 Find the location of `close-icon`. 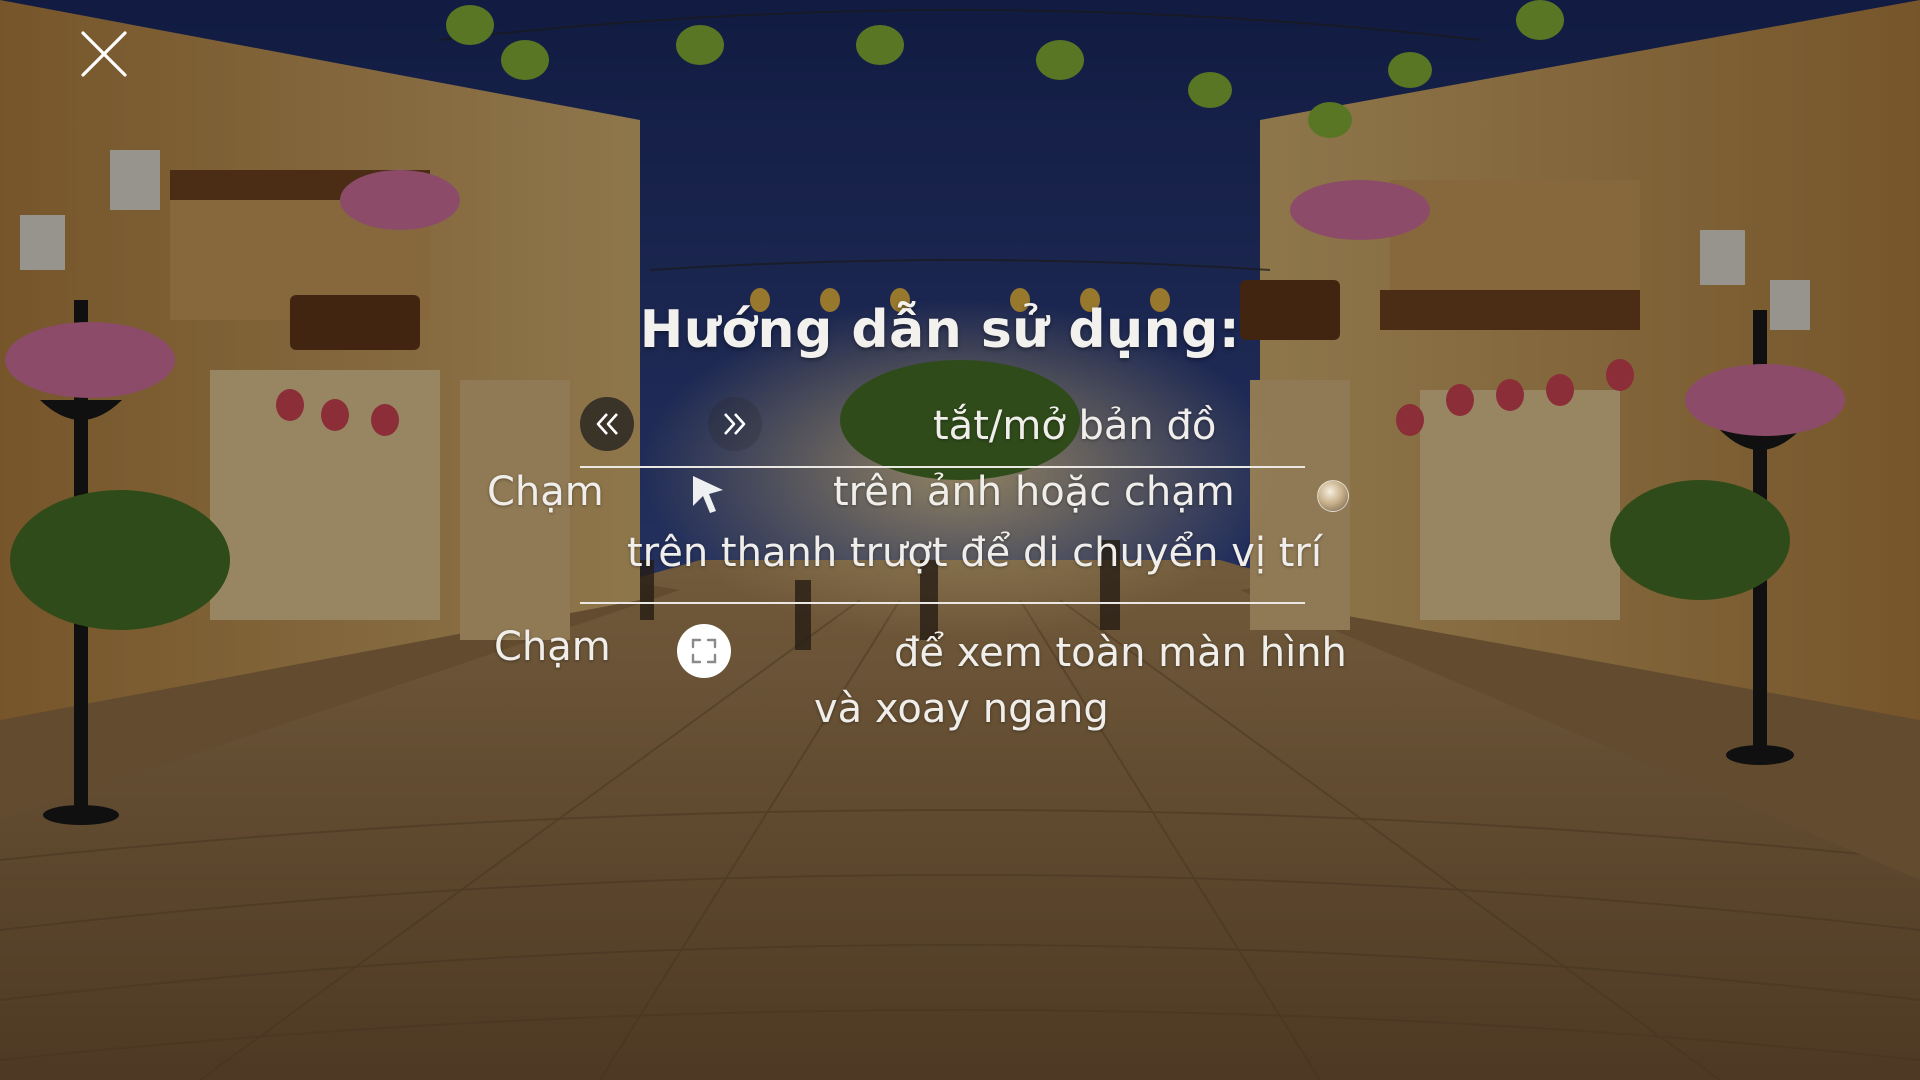

close-icon is located at coordinates (104, 54).